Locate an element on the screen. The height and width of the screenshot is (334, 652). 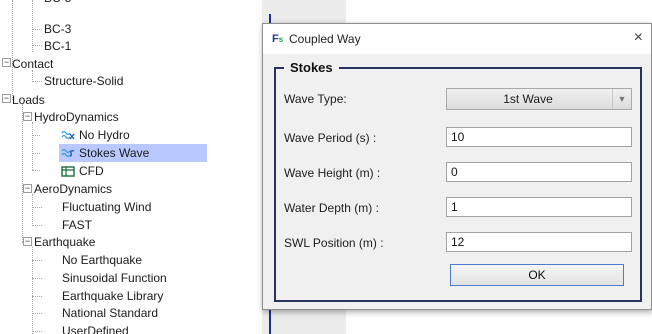
tree-item-national-standard: National Standard is located at coordinates (101, 313).